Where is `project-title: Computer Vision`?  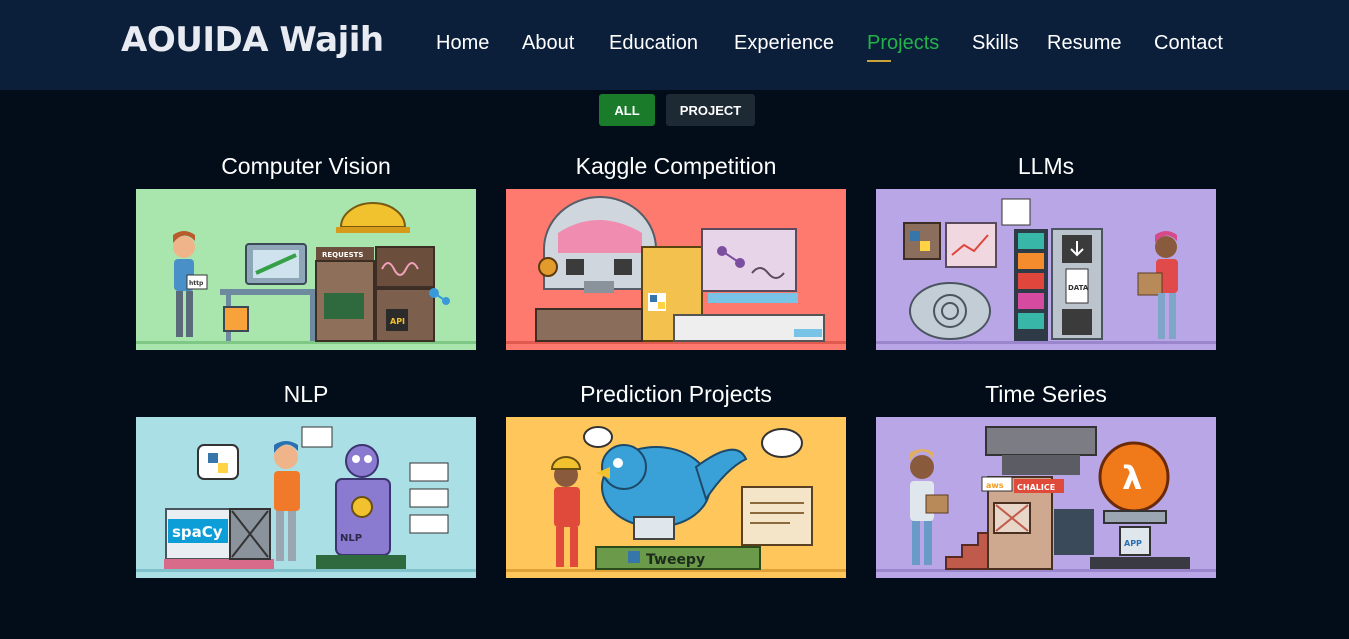
project-title: Computer Vision is located at coordinates (306, 166).